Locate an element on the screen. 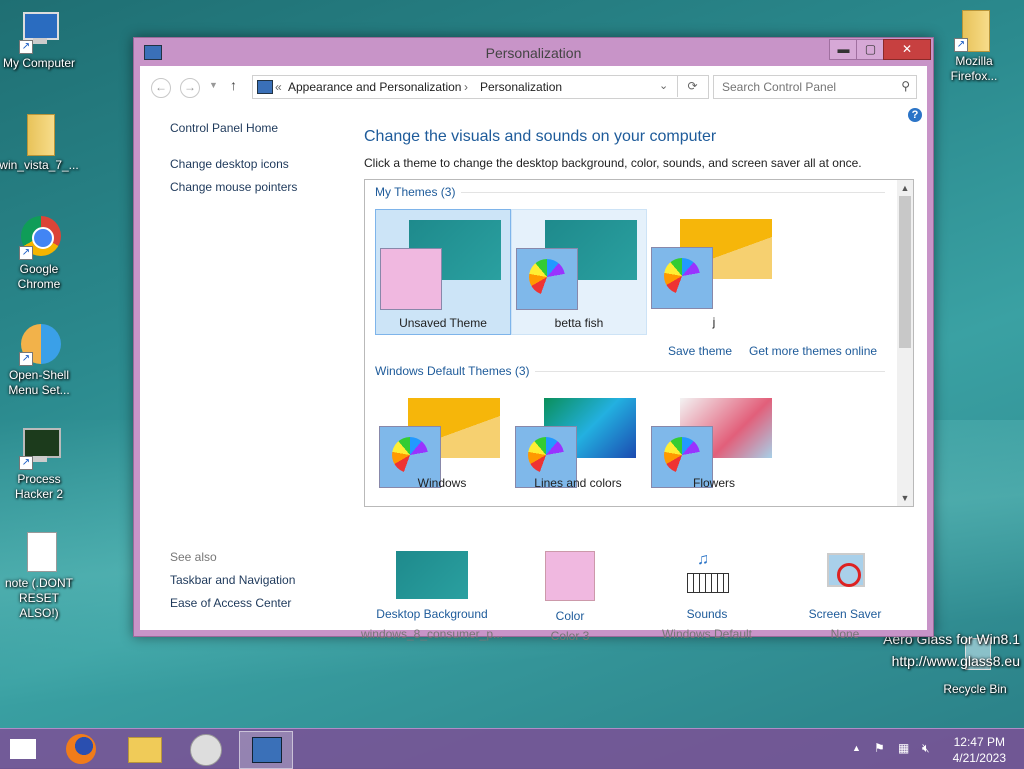 The height and width of the screenshot is (769, 1024). search-icon: ⚲ is located at coordinates (905, 86).